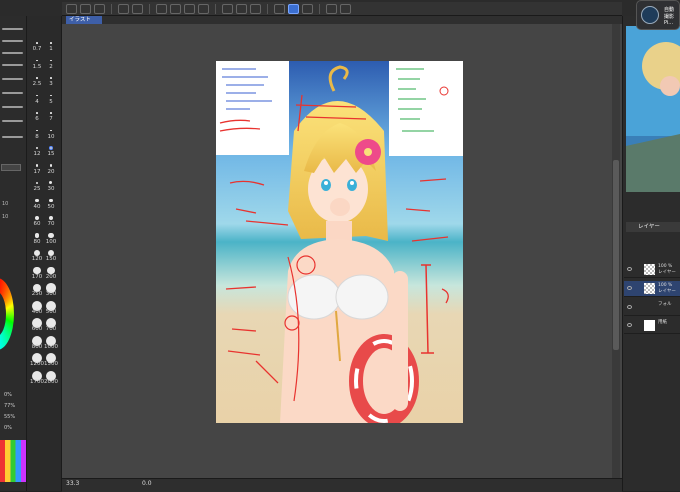 The width and height of the screenshot is (680, 492). Describe the element at coordinates (13, 253) in the screenshot. I see `tool-property-panel: 10 10 0% 77% 55% 0%` at that location.